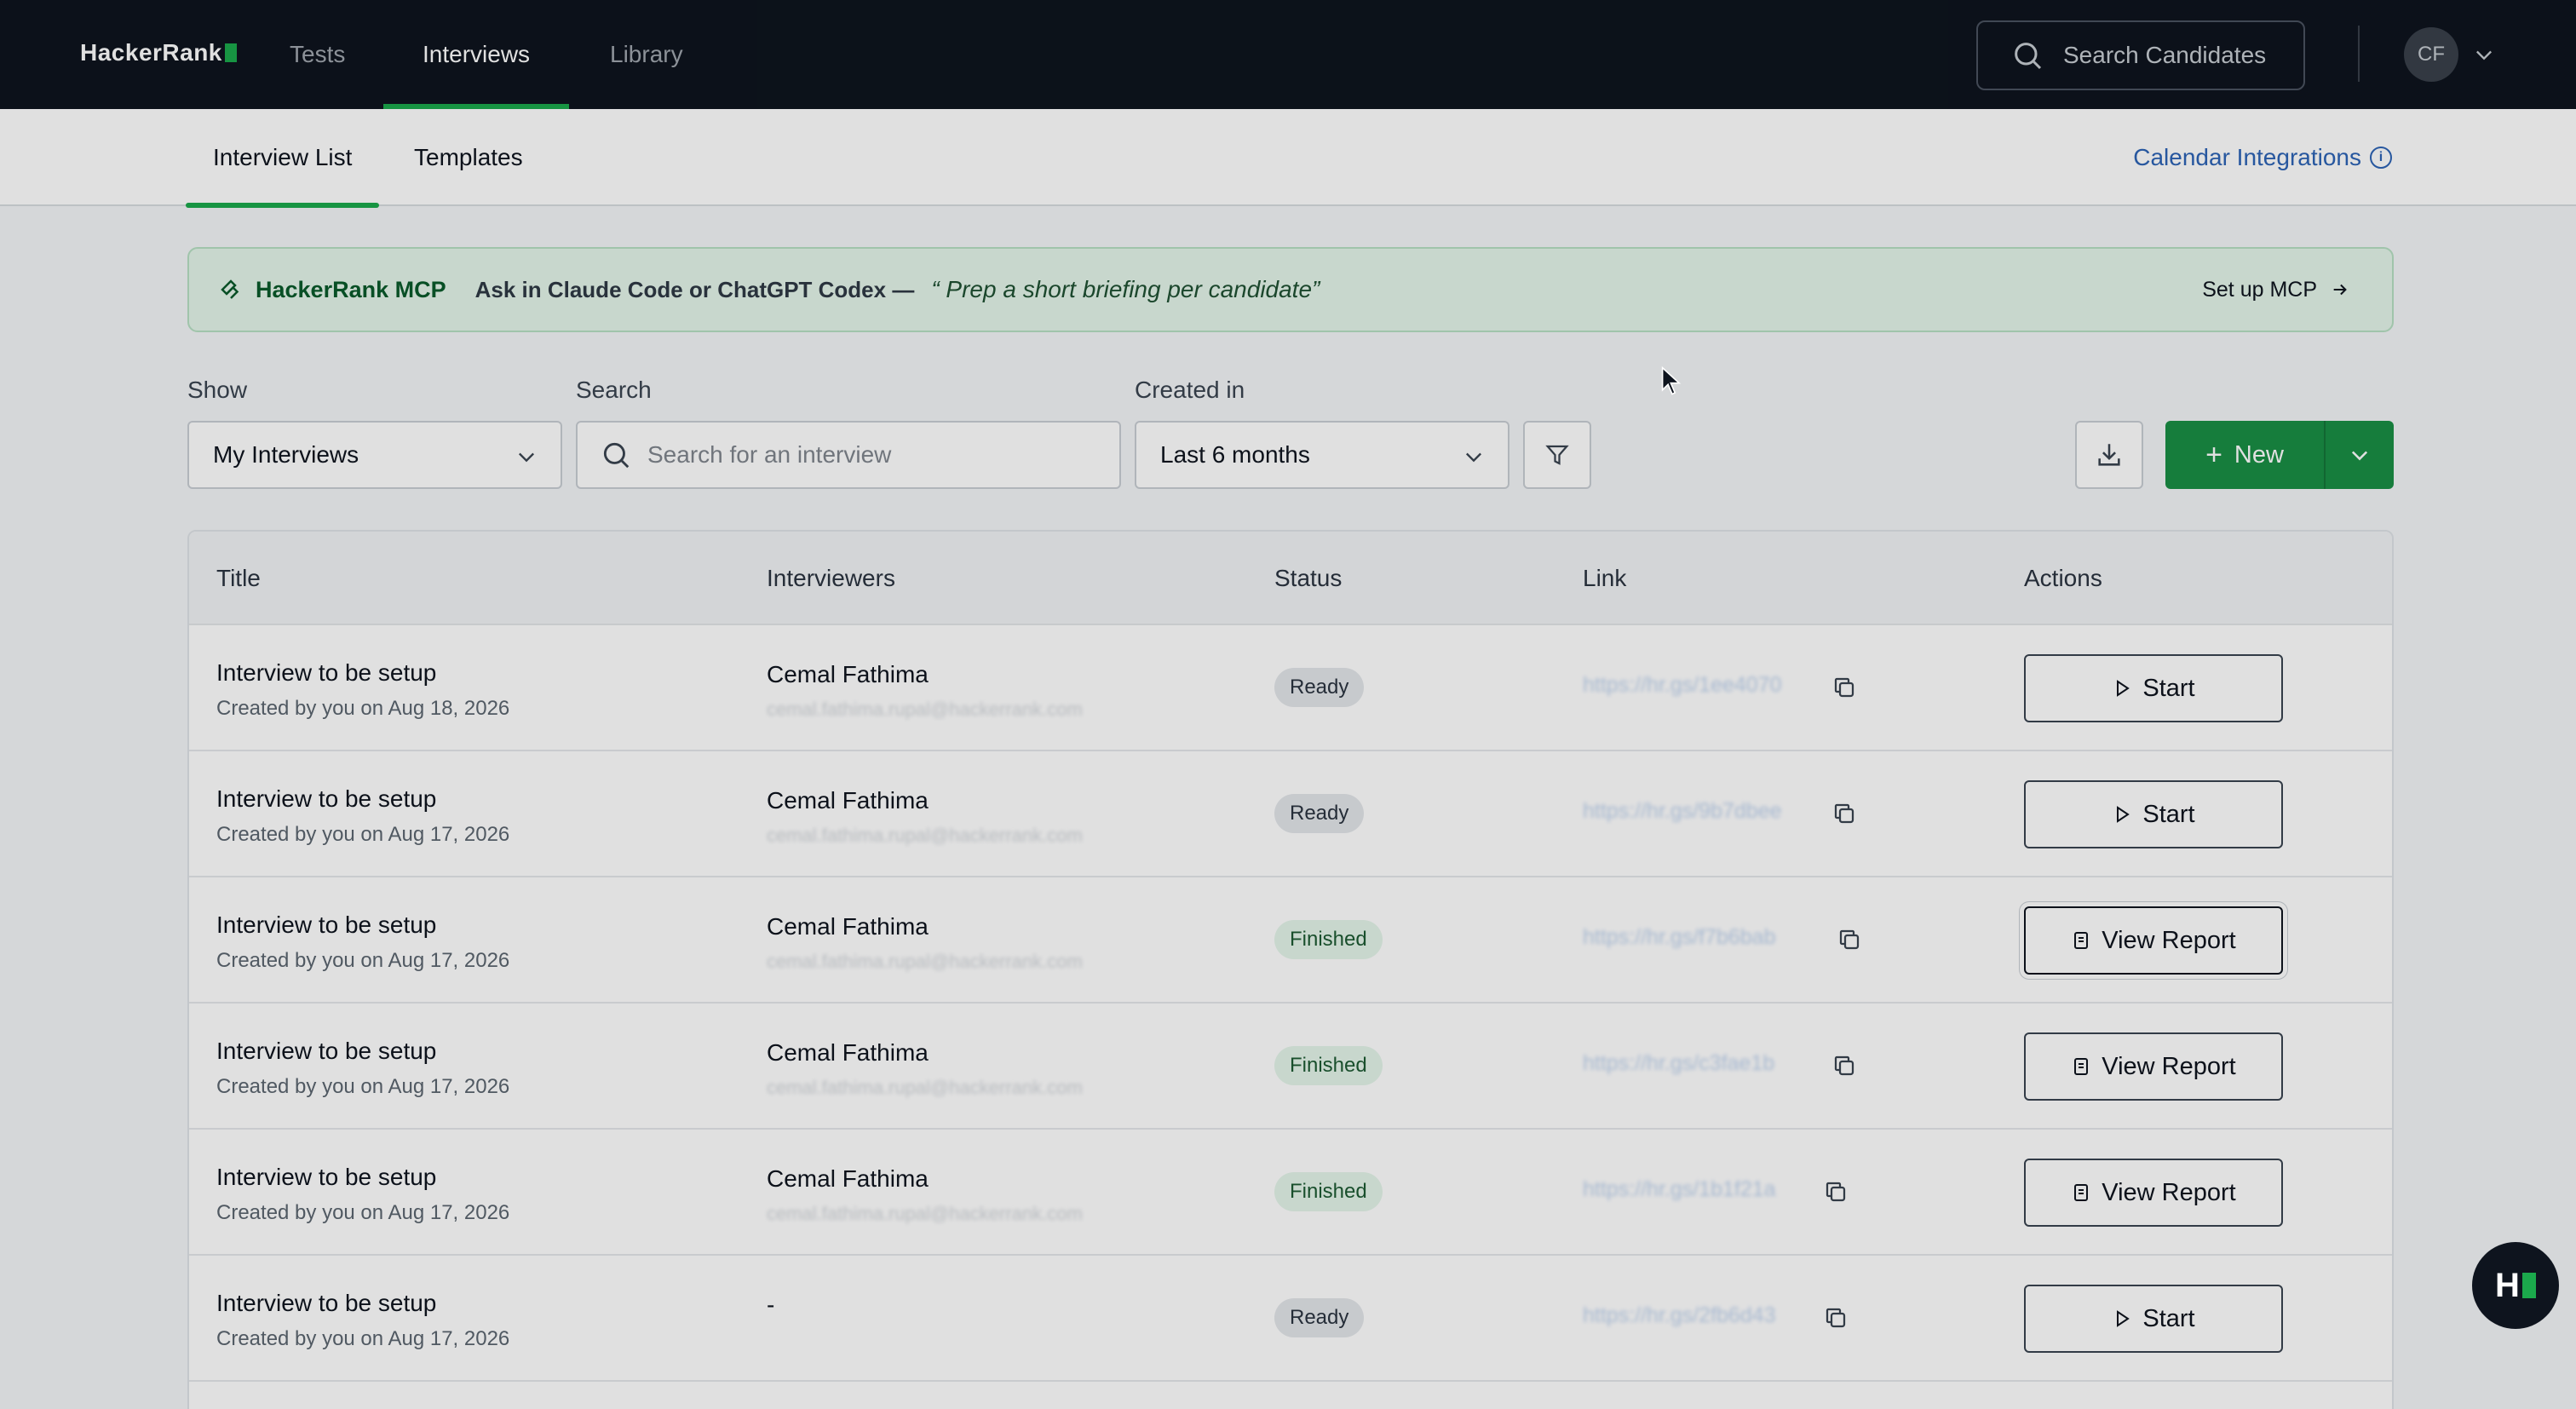 This screenshot has width=2576, height=1409. I want to click on created-in-value: Last 6 months, so click(1235, 454).